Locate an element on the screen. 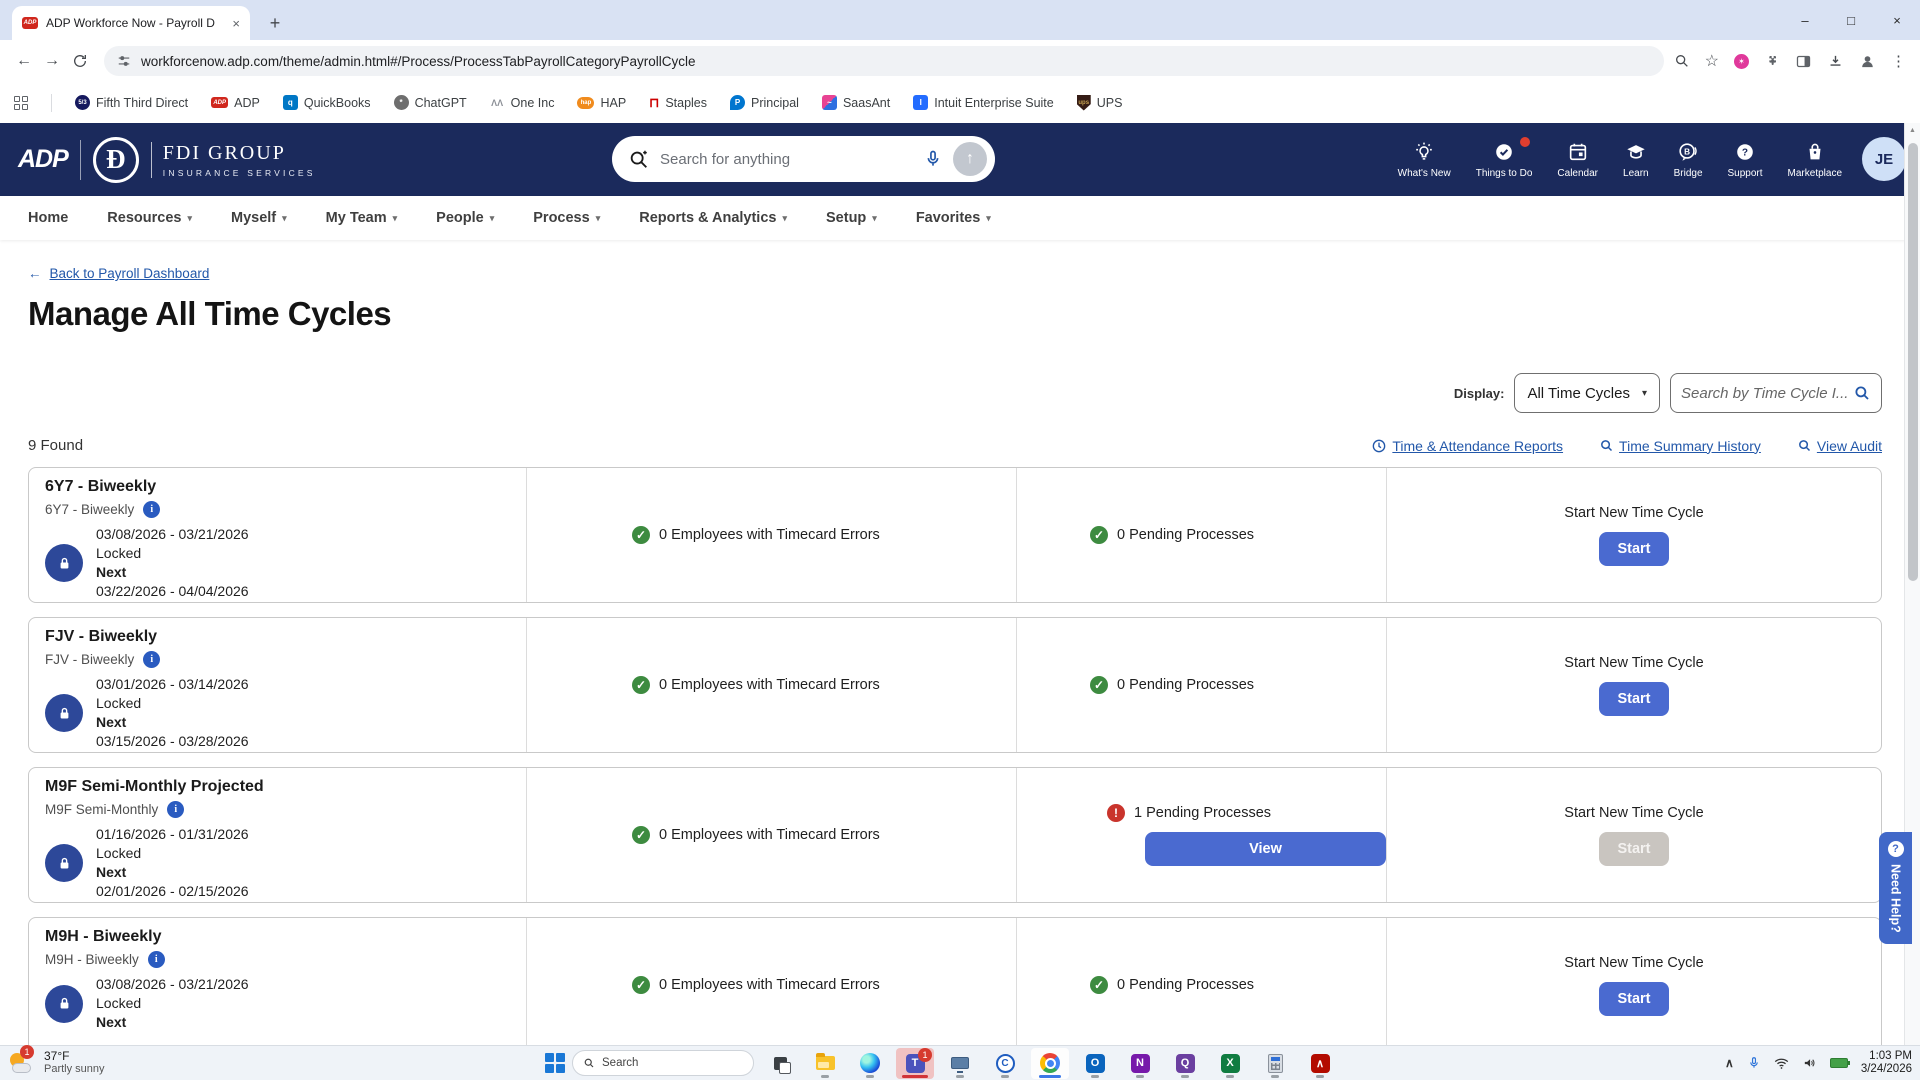  back-icon: ← is located at coordinates (24, 61).